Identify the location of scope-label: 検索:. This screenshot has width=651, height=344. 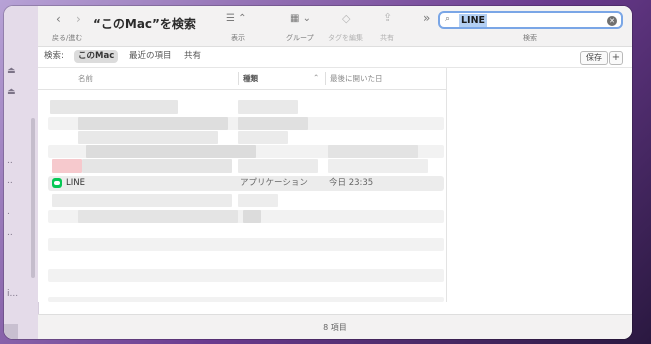
(54, 56).